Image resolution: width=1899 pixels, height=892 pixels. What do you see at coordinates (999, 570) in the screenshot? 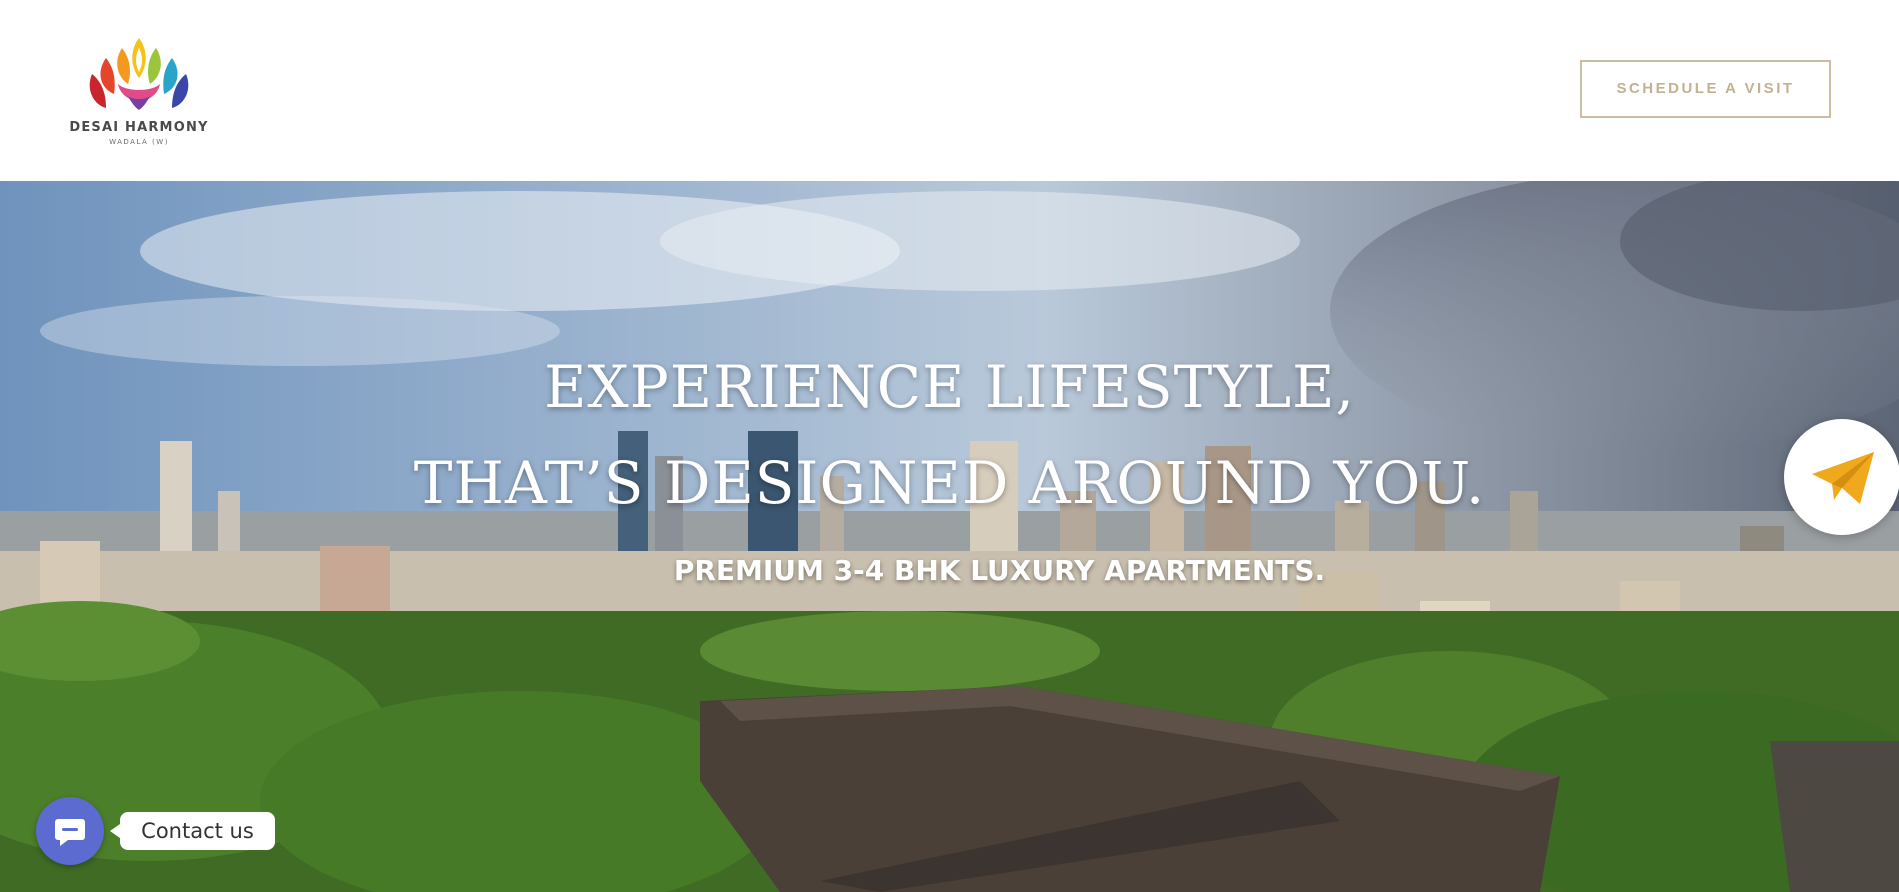
I see `hero-subtitle: PREMIUM 3-4 BHK LUXURY APARTMENTS.` at bounding box center [999, 570].